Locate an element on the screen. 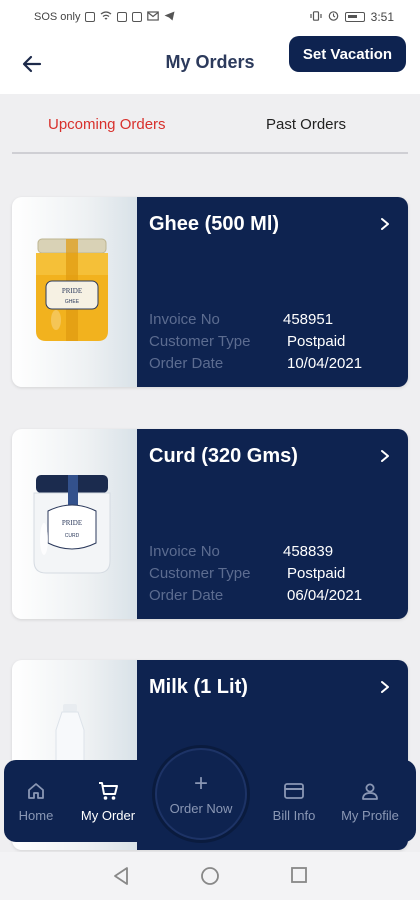  status-bar: SOS only 3:51 is located at coordinates (210, 17).